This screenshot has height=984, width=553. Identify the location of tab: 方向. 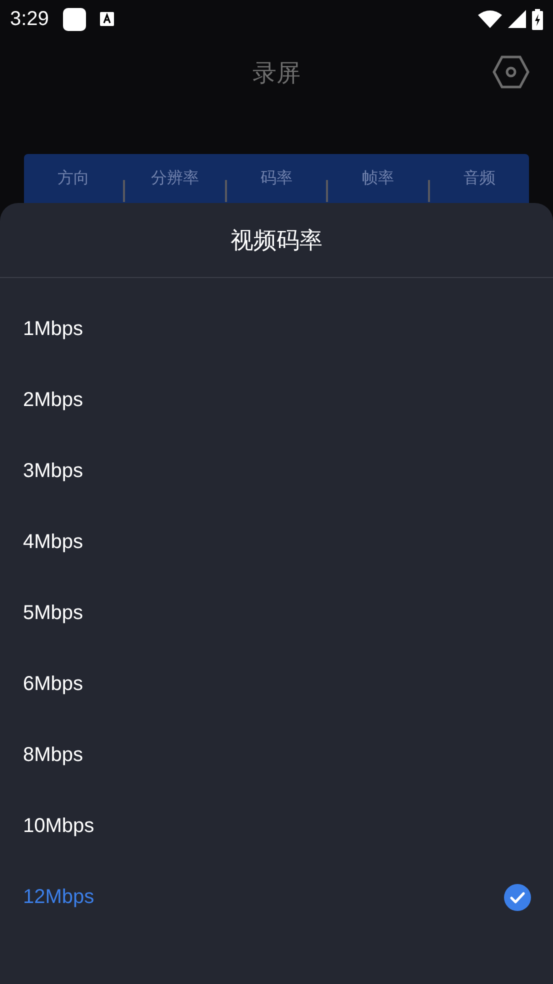
(74, 171).